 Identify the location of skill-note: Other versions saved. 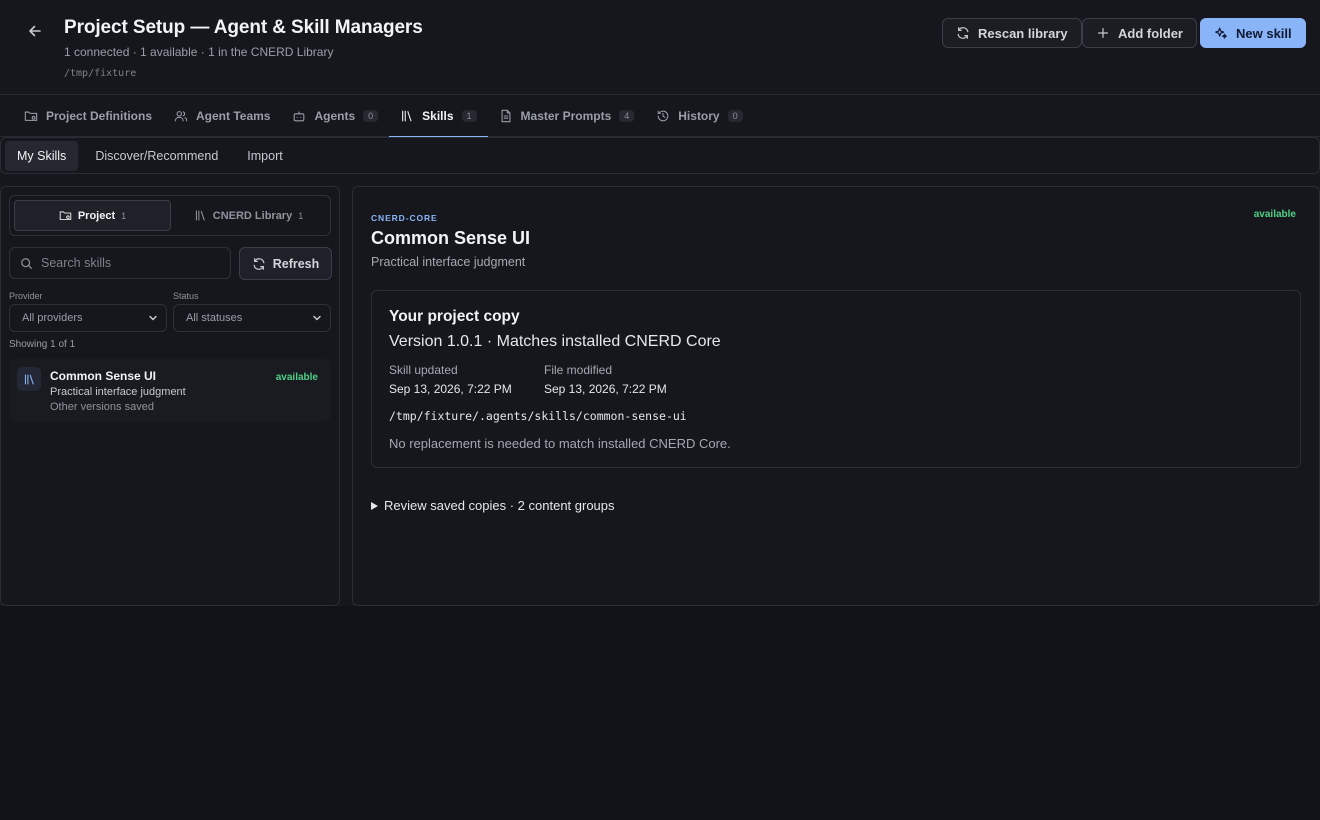
(102, 407).